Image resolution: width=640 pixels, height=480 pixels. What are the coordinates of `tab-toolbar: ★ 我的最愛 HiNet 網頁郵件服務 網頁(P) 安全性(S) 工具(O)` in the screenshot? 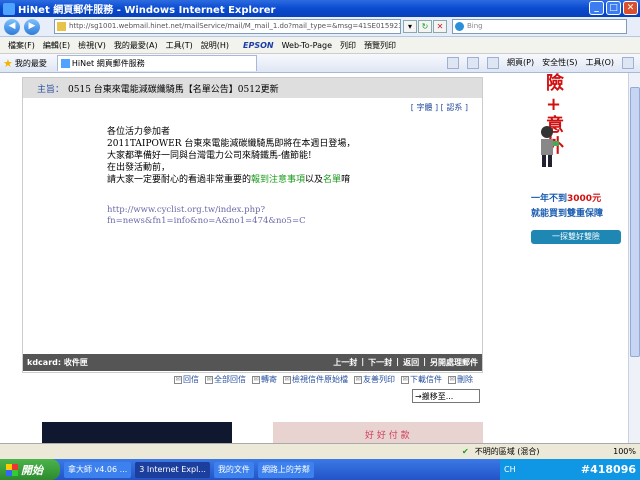 It's located at (320, 63).